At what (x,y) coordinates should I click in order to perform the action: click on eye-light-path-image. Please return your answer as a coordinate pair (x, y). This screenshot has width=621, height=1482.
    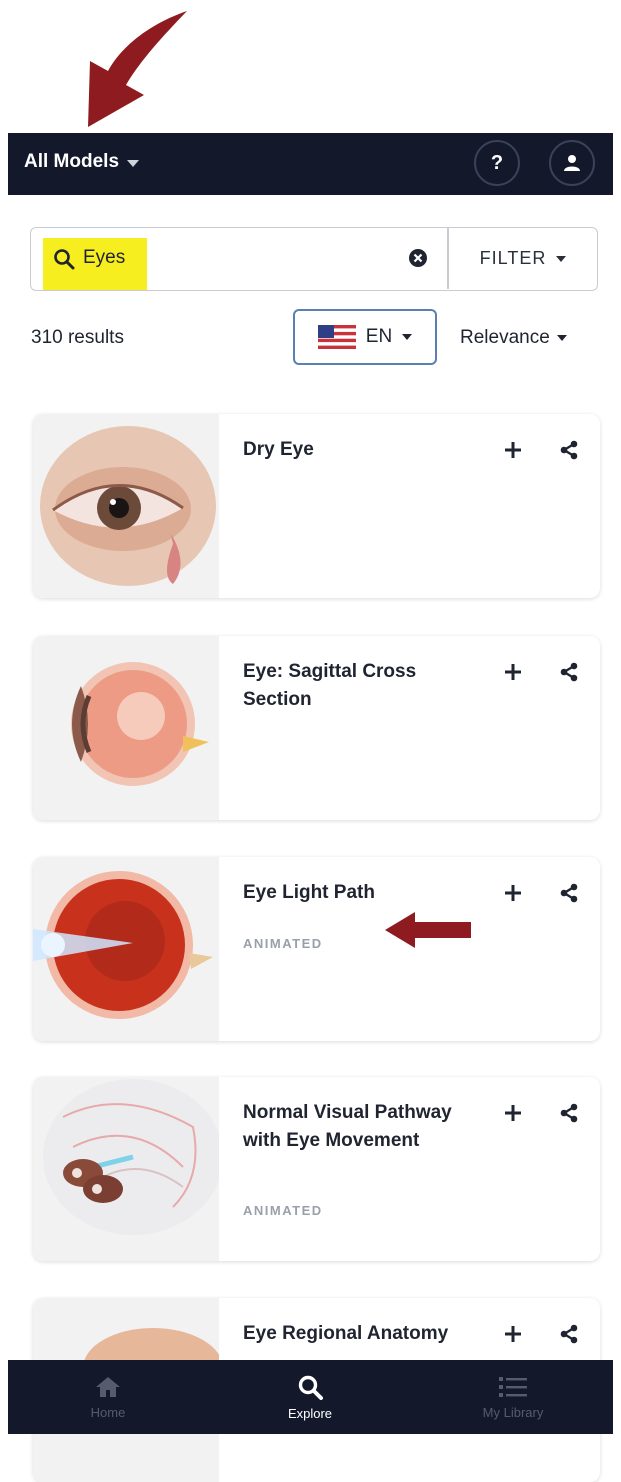
    Looking at the image, I should click on (123, 945).